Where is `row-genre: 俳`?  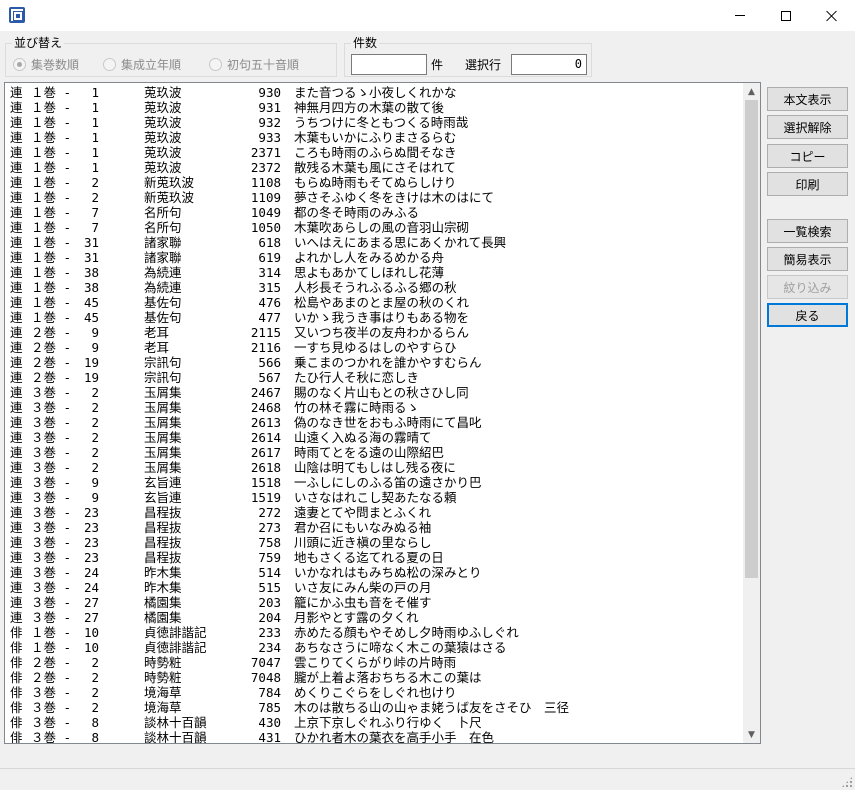
row-genre: 俳 is located at coordinates (16, 707).